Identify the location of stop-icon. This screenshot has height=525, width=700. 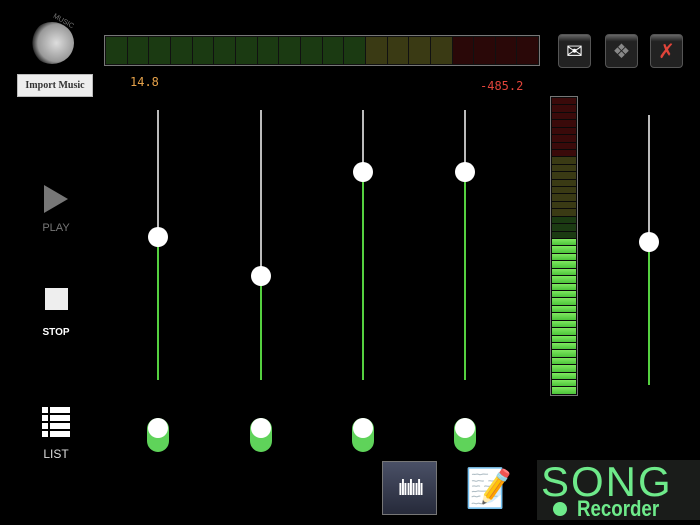
(56, 299).